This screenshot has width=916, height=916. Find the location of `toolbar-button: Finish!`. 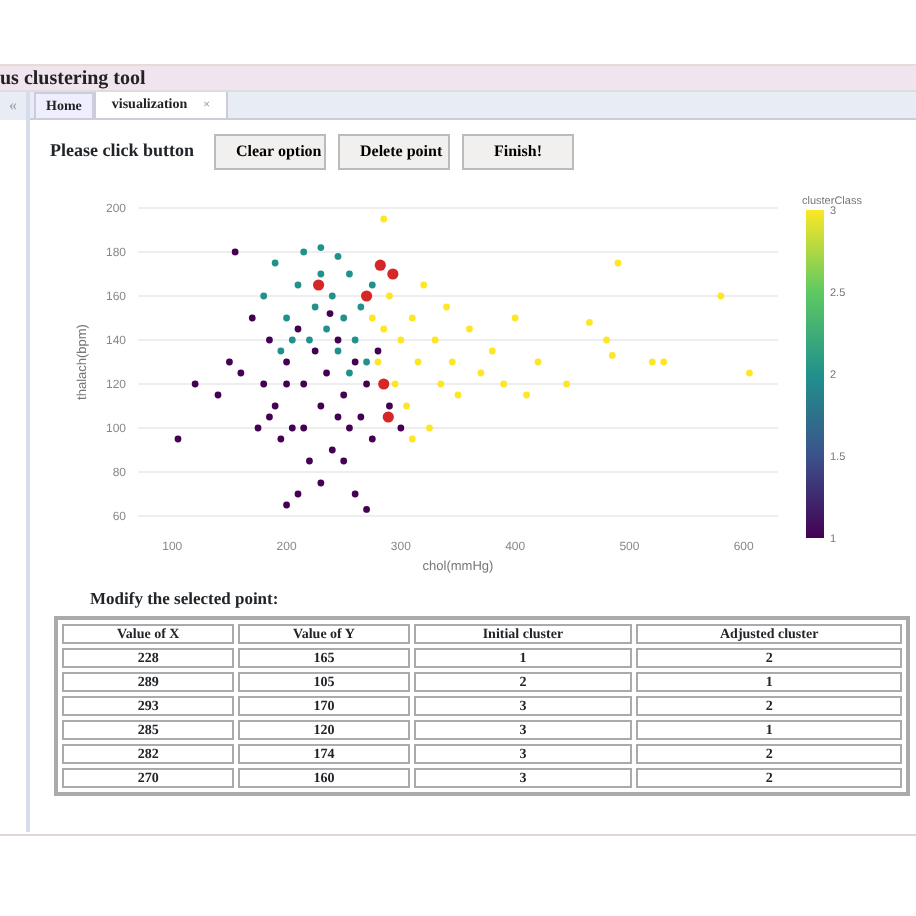

toolbar-button: Finish! is located at coordinates (518, 152).